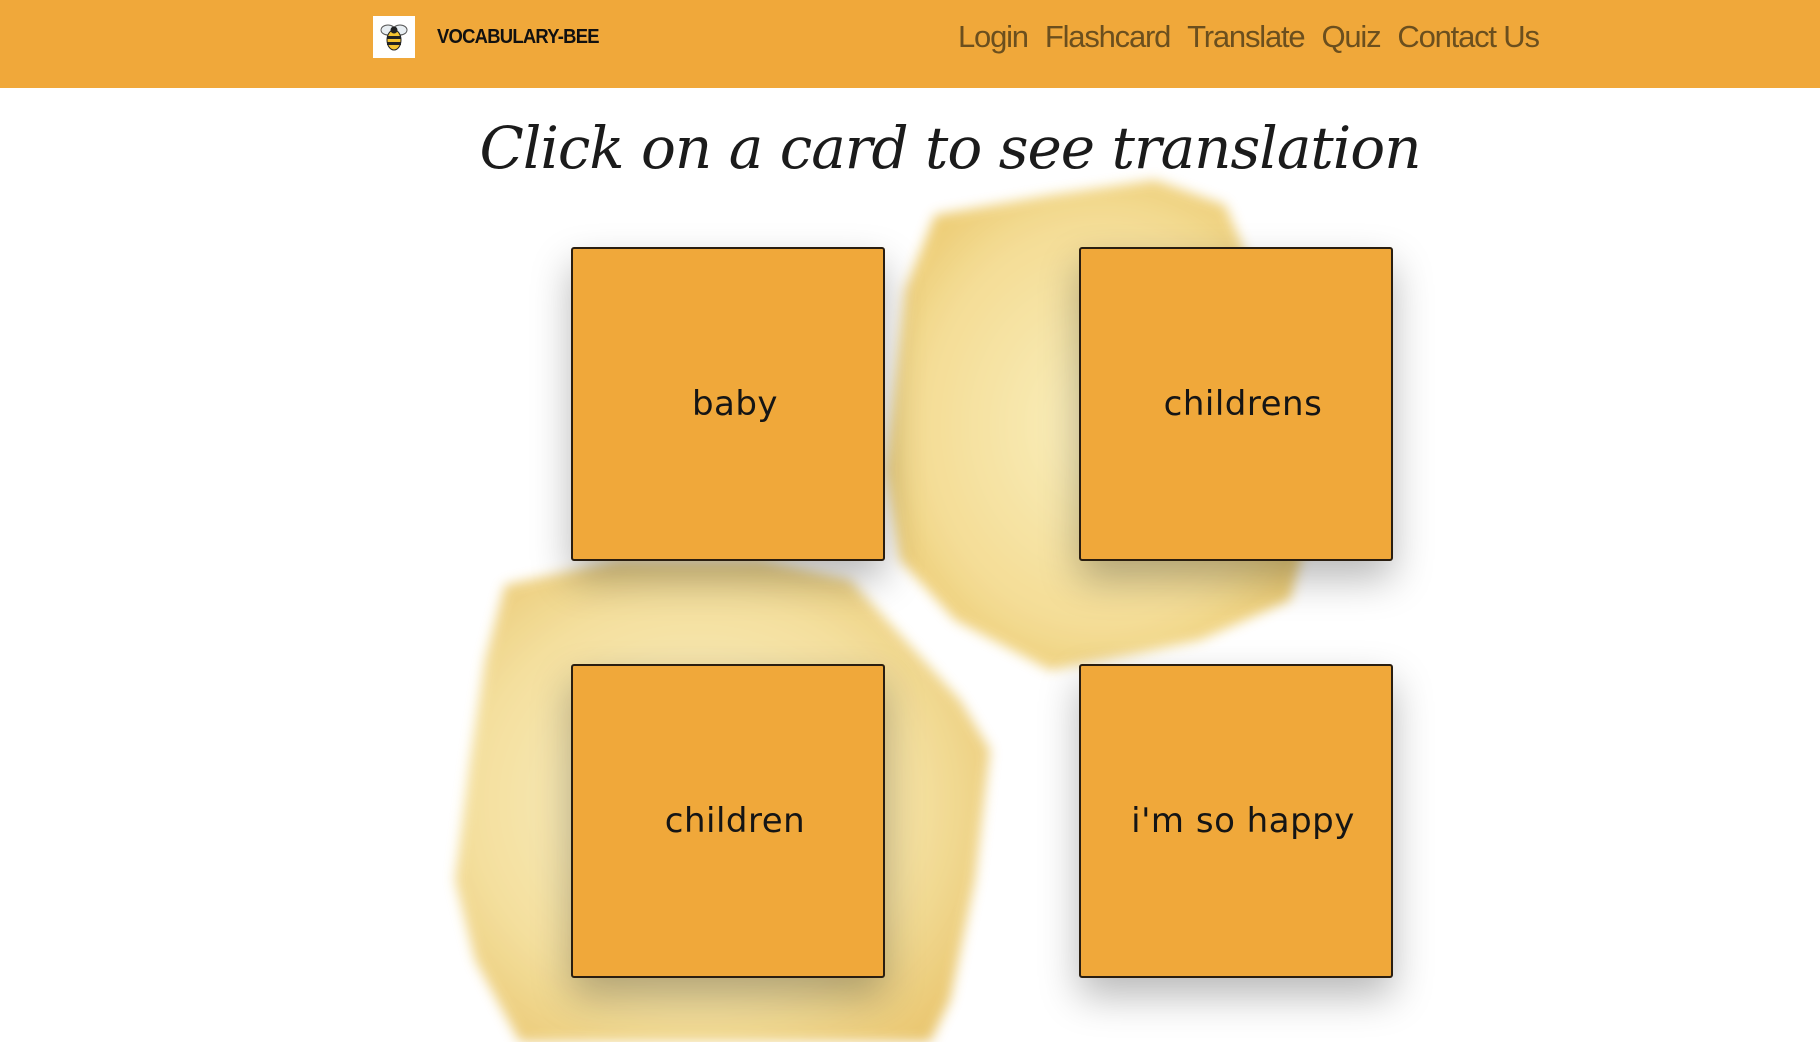 This screenshot has width=1820, height=1042. What do you see at coordinates (735, 821) in the screenshot?
I see `flashcard-text: children` at bounding box center [735, 821].